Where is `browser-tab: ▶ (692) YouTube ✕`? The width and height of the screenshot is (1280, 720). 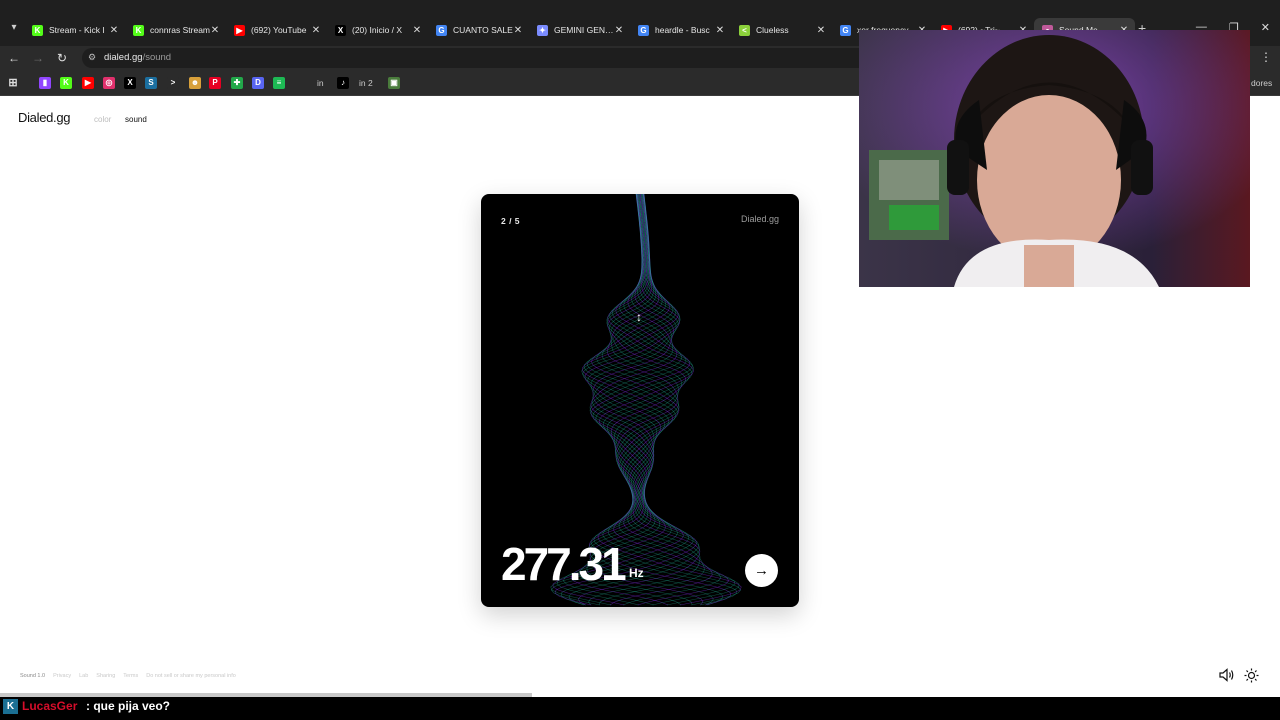
browser-tab: ▶ (692) YouTube ✕ is located at coordinates (276, 30).